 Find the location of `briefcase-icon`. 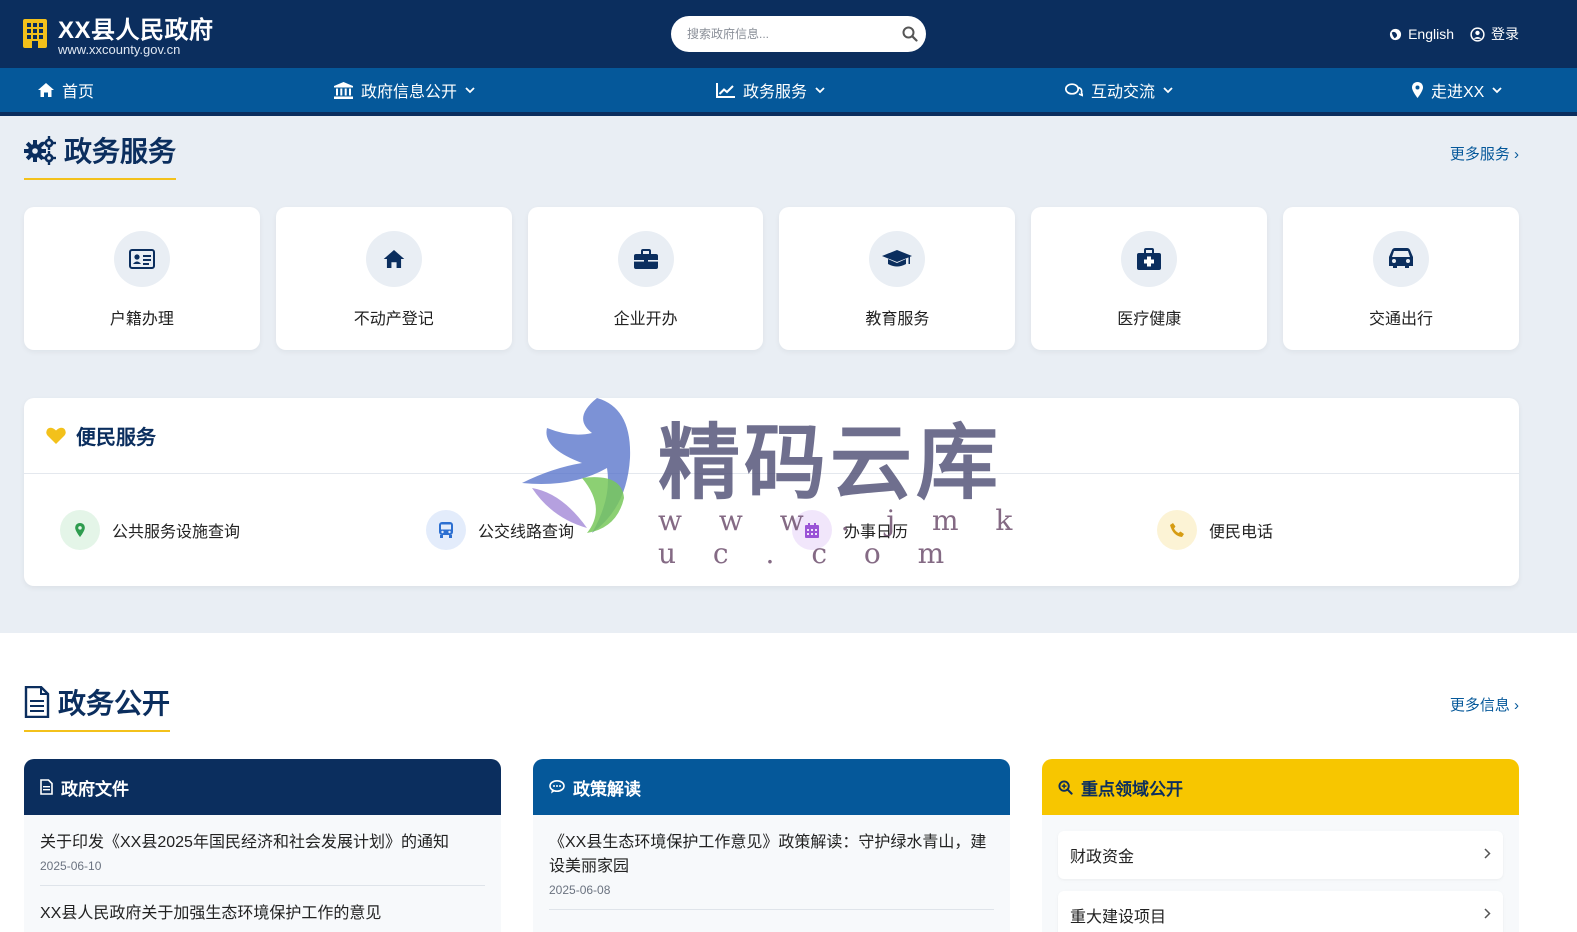

briefcase-icon is located at coordinates (645, 259).